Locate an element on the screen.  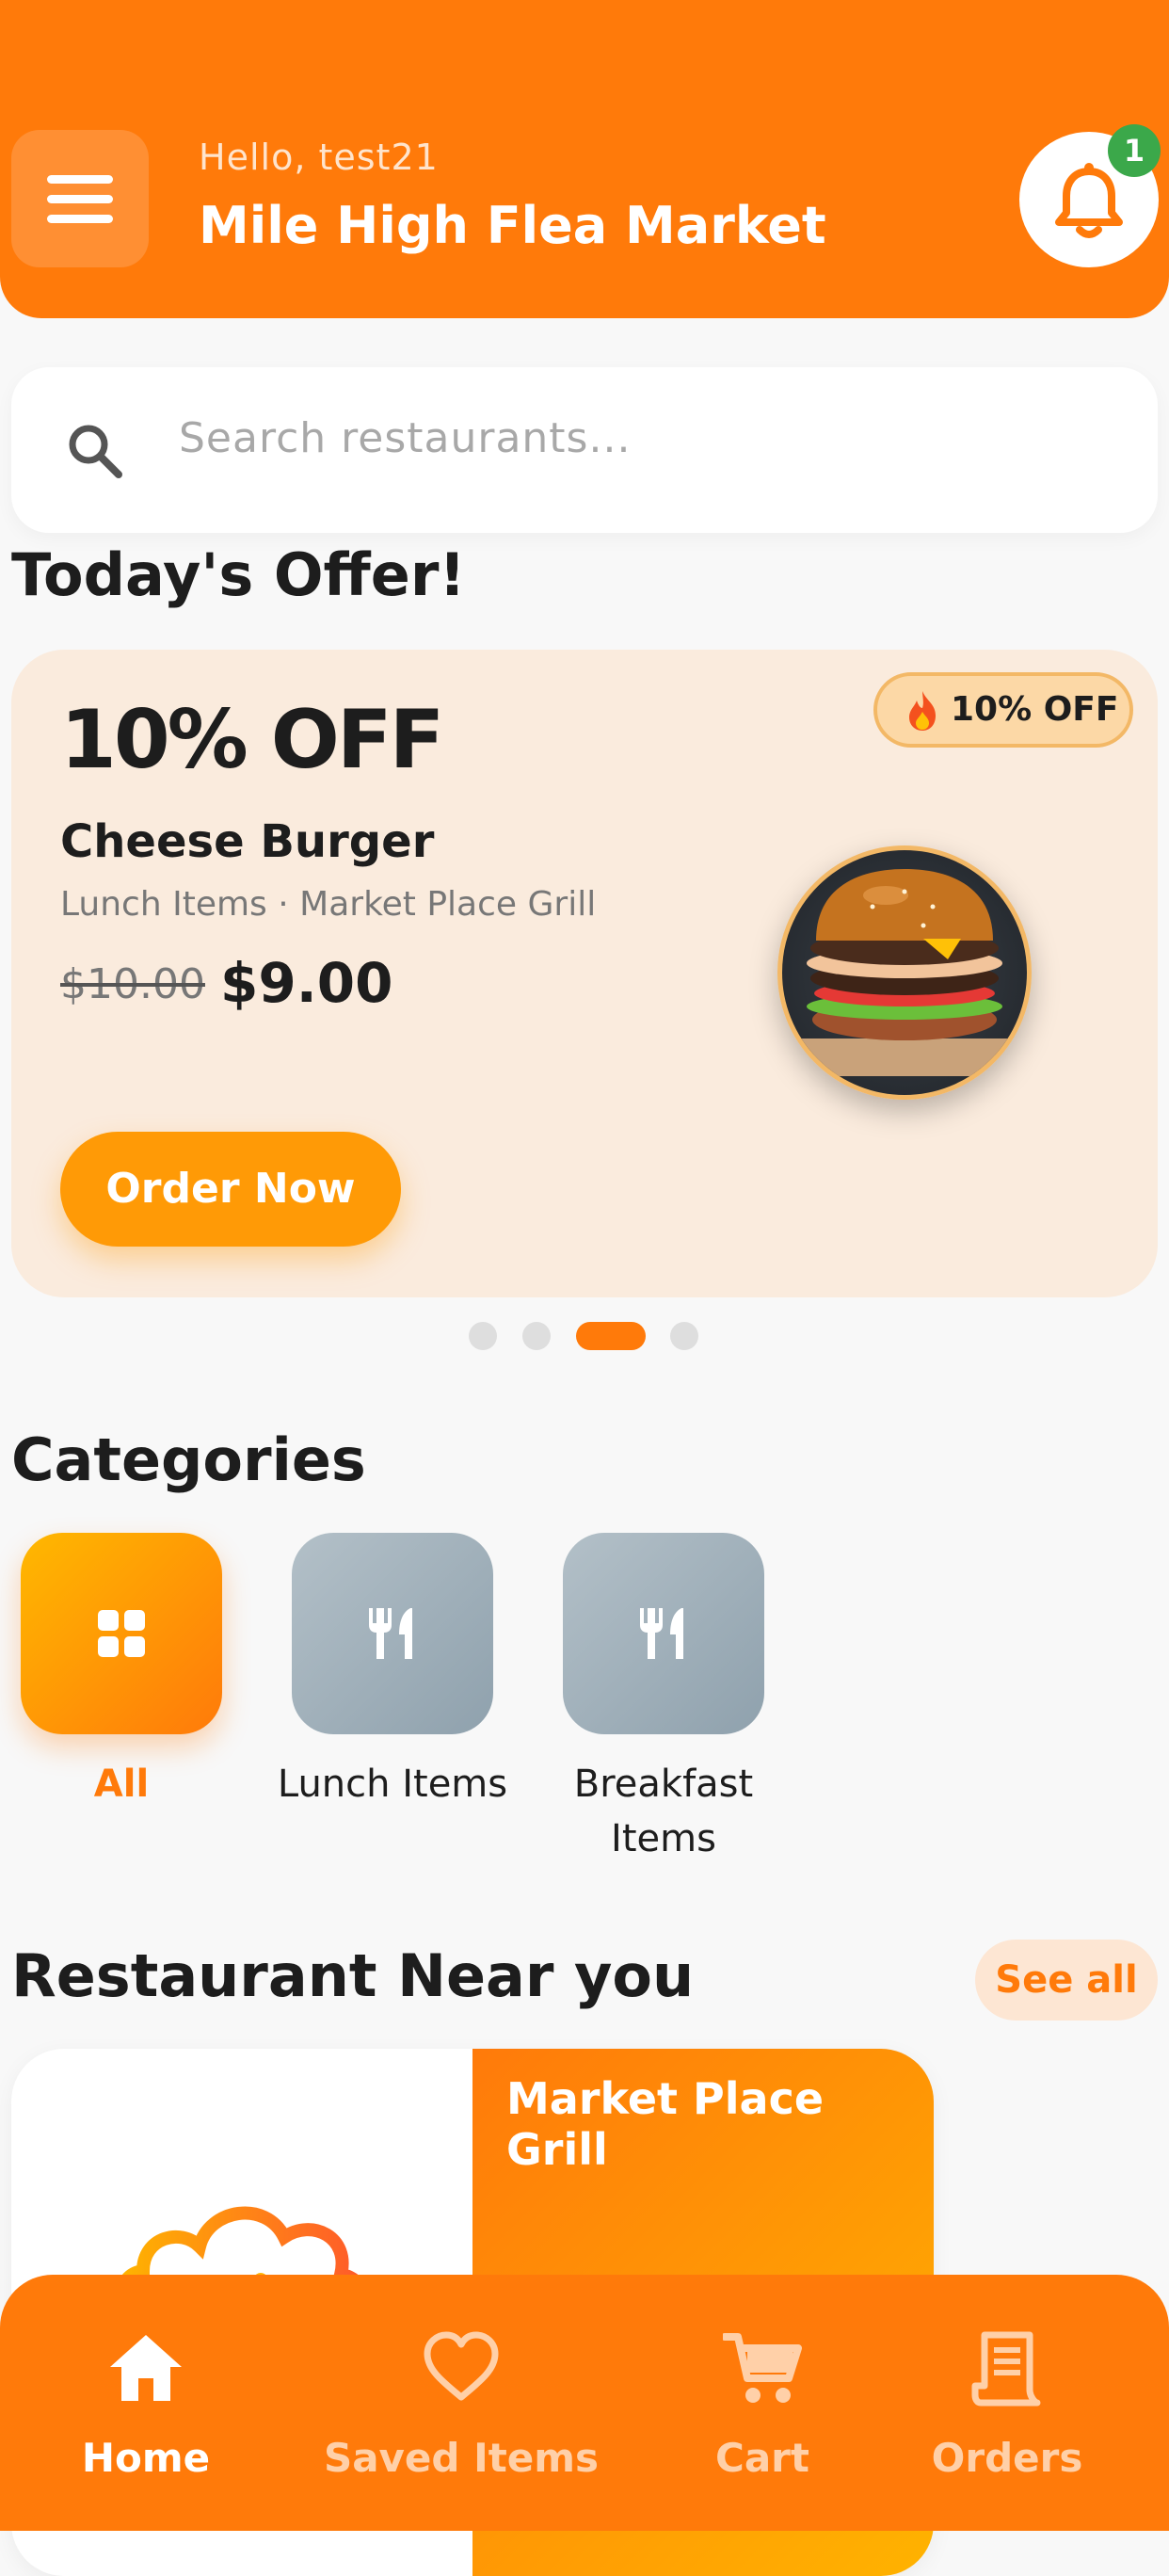
bottom-navigation: Home Saved Items Cart Orders is located at coordinates (584, 2403).